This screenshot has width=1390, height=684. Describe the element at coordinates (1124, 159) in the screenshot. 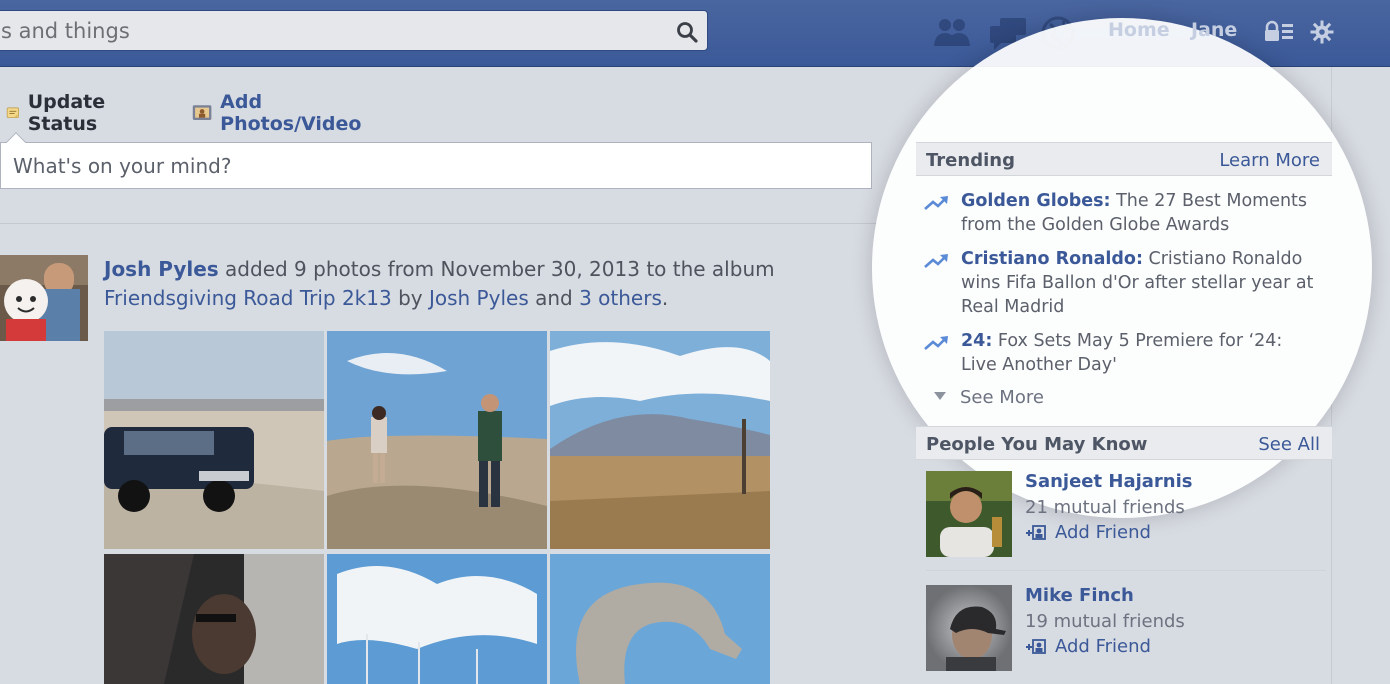

I see `trending-header: Trending Learn More` at that location.